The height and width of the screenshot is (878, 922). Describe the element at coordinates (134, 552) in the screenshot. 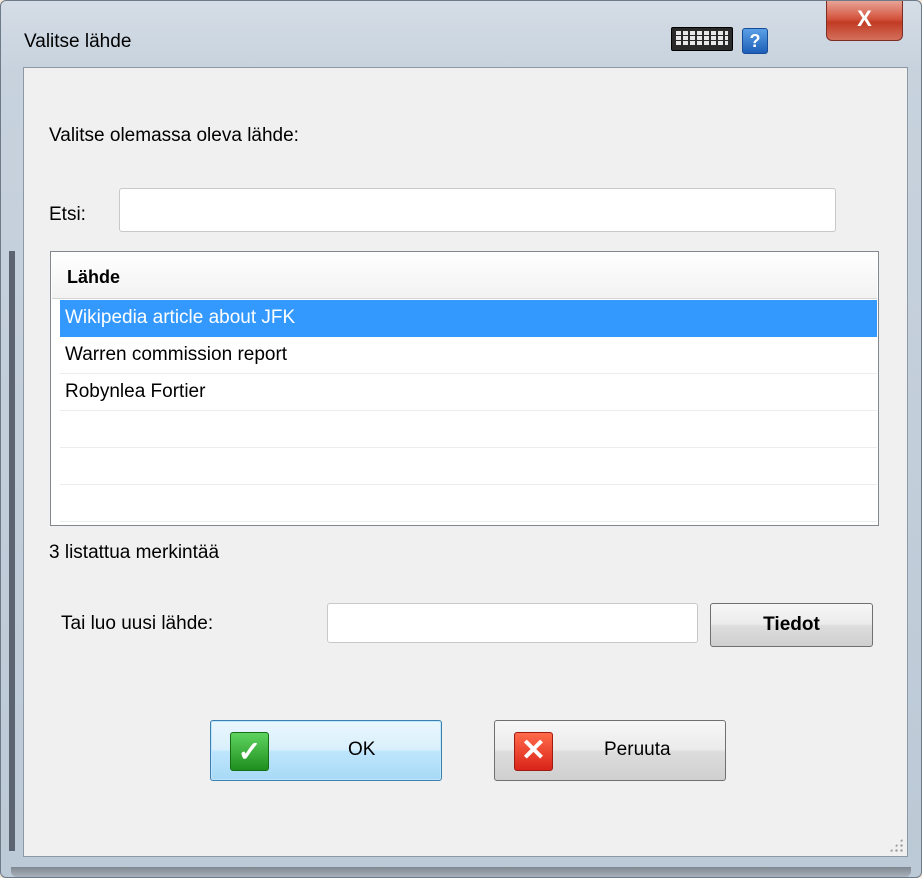

I see `entry-count: 3 listattua merkintää` at that location.